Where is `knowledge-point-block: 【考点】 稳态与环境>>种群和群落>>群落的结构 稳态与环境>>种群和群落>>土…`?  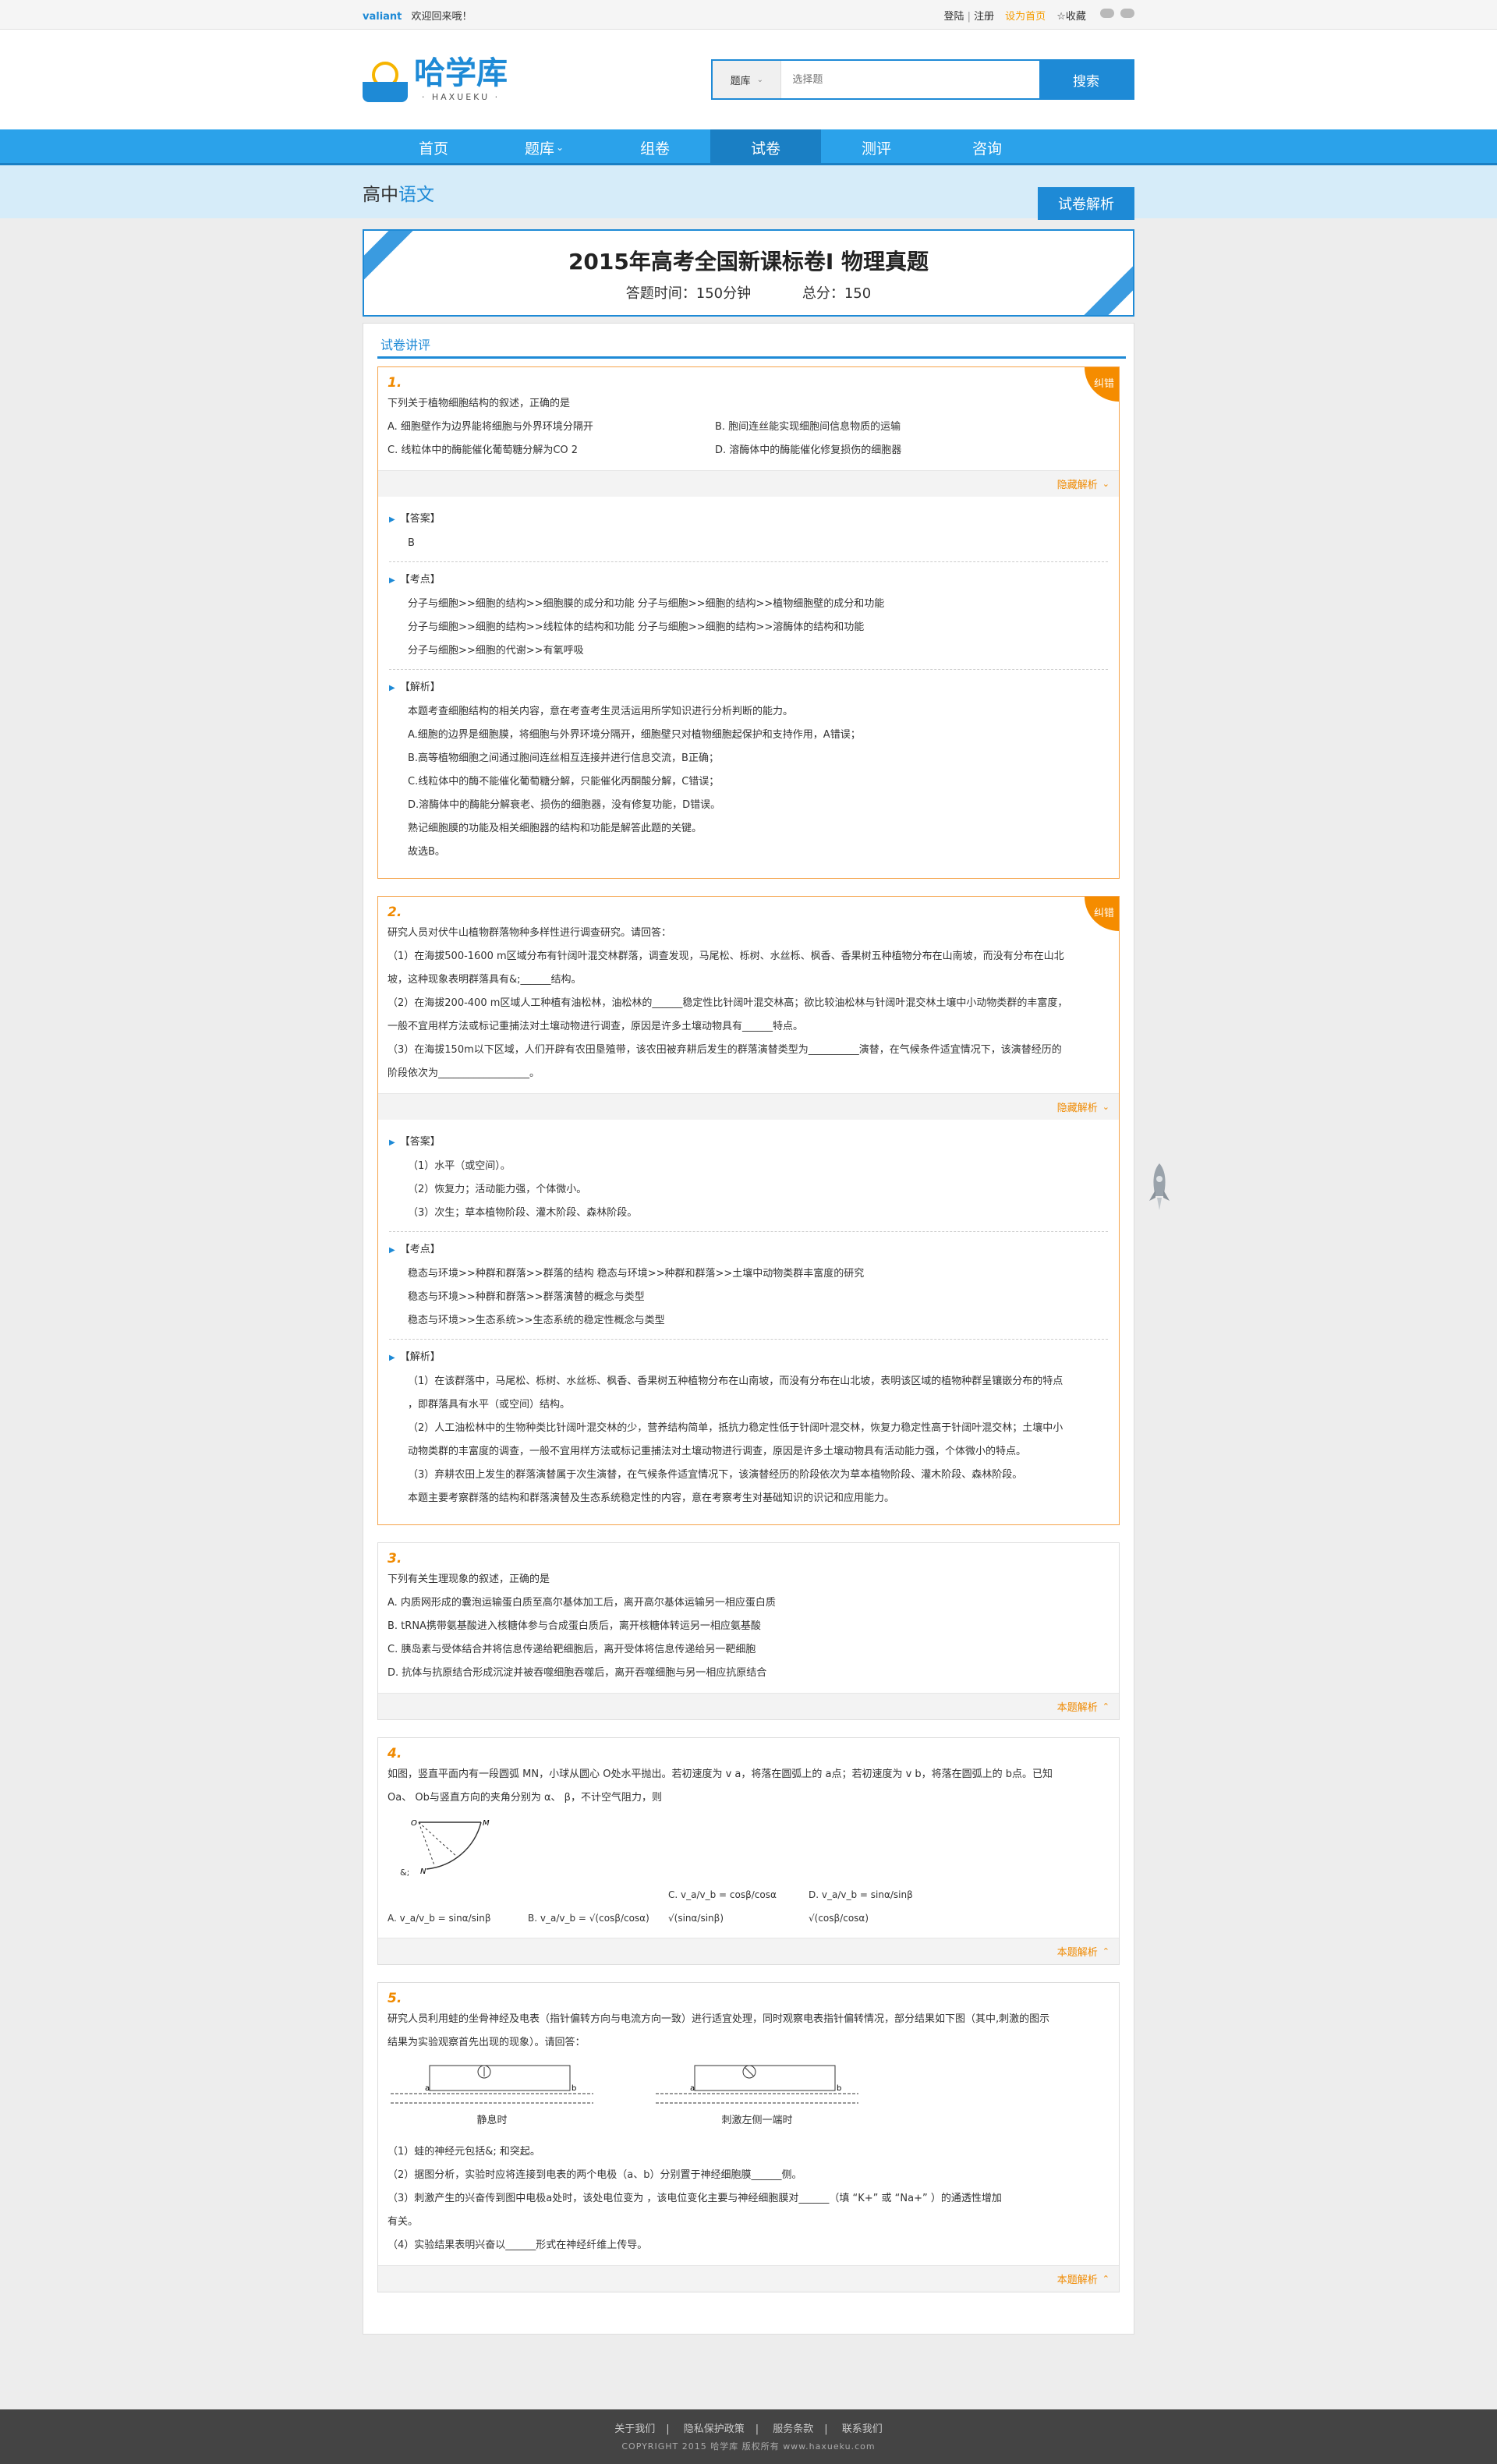 knowledge-point-block: 【考点】 稳态与环境>>种群和群落>>群落的结构 稳态与环境>>种群和群落>>土… is located at coordinates (748, 1286).